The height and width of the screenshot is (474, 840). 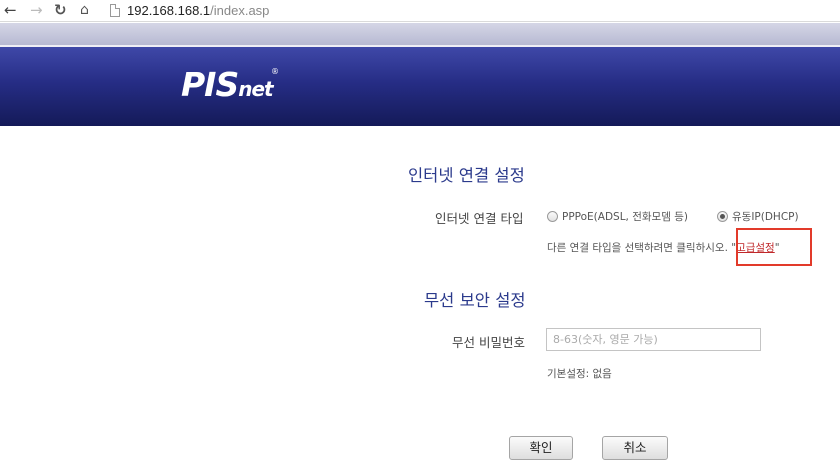 I want to click on wireless-security-title: 무선 보안 설정, so click(x=475, y=300).